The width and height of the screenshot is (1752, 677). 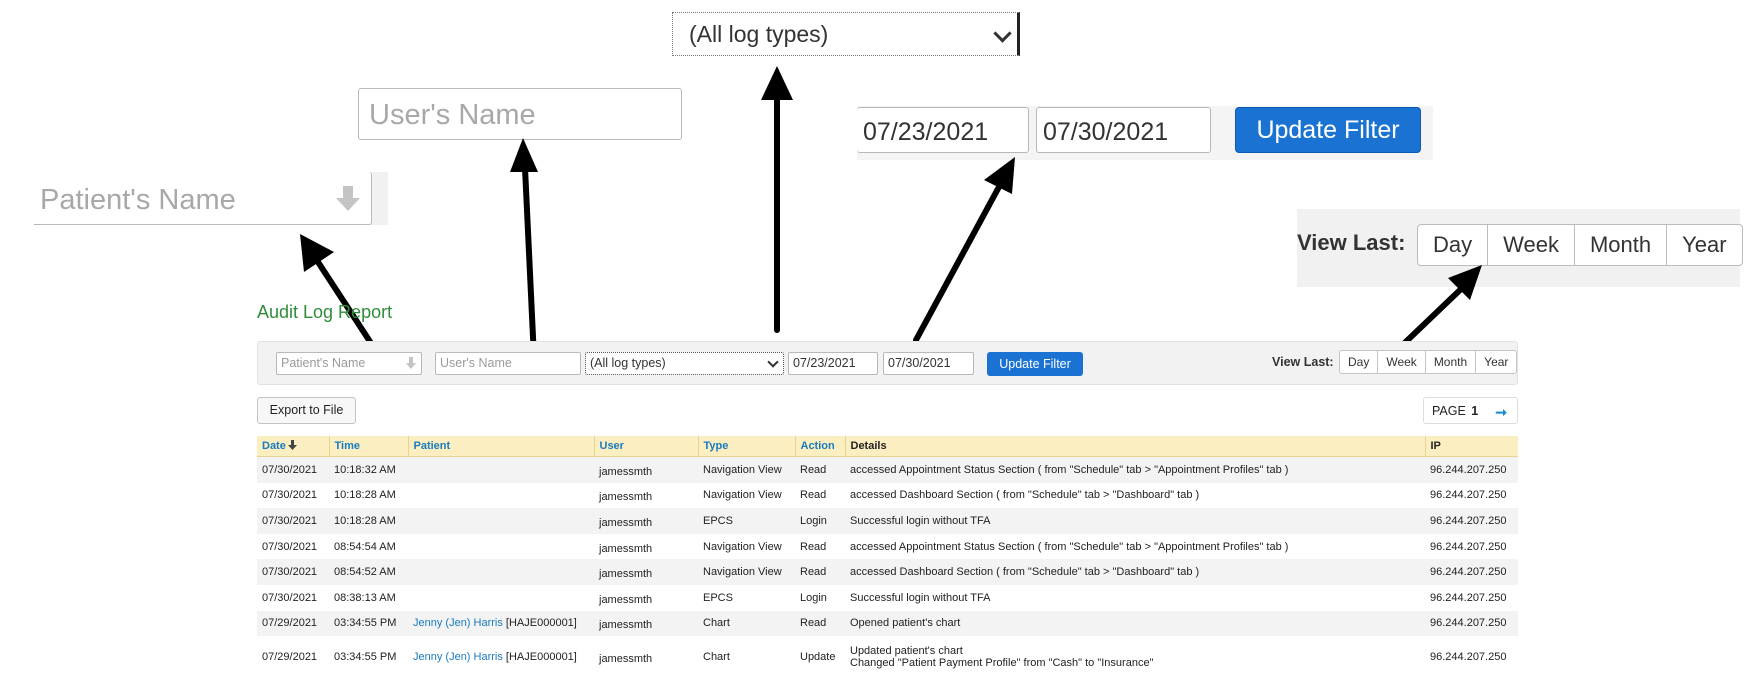 I want to click on cell-action: Update, so click(x=818, y=656).